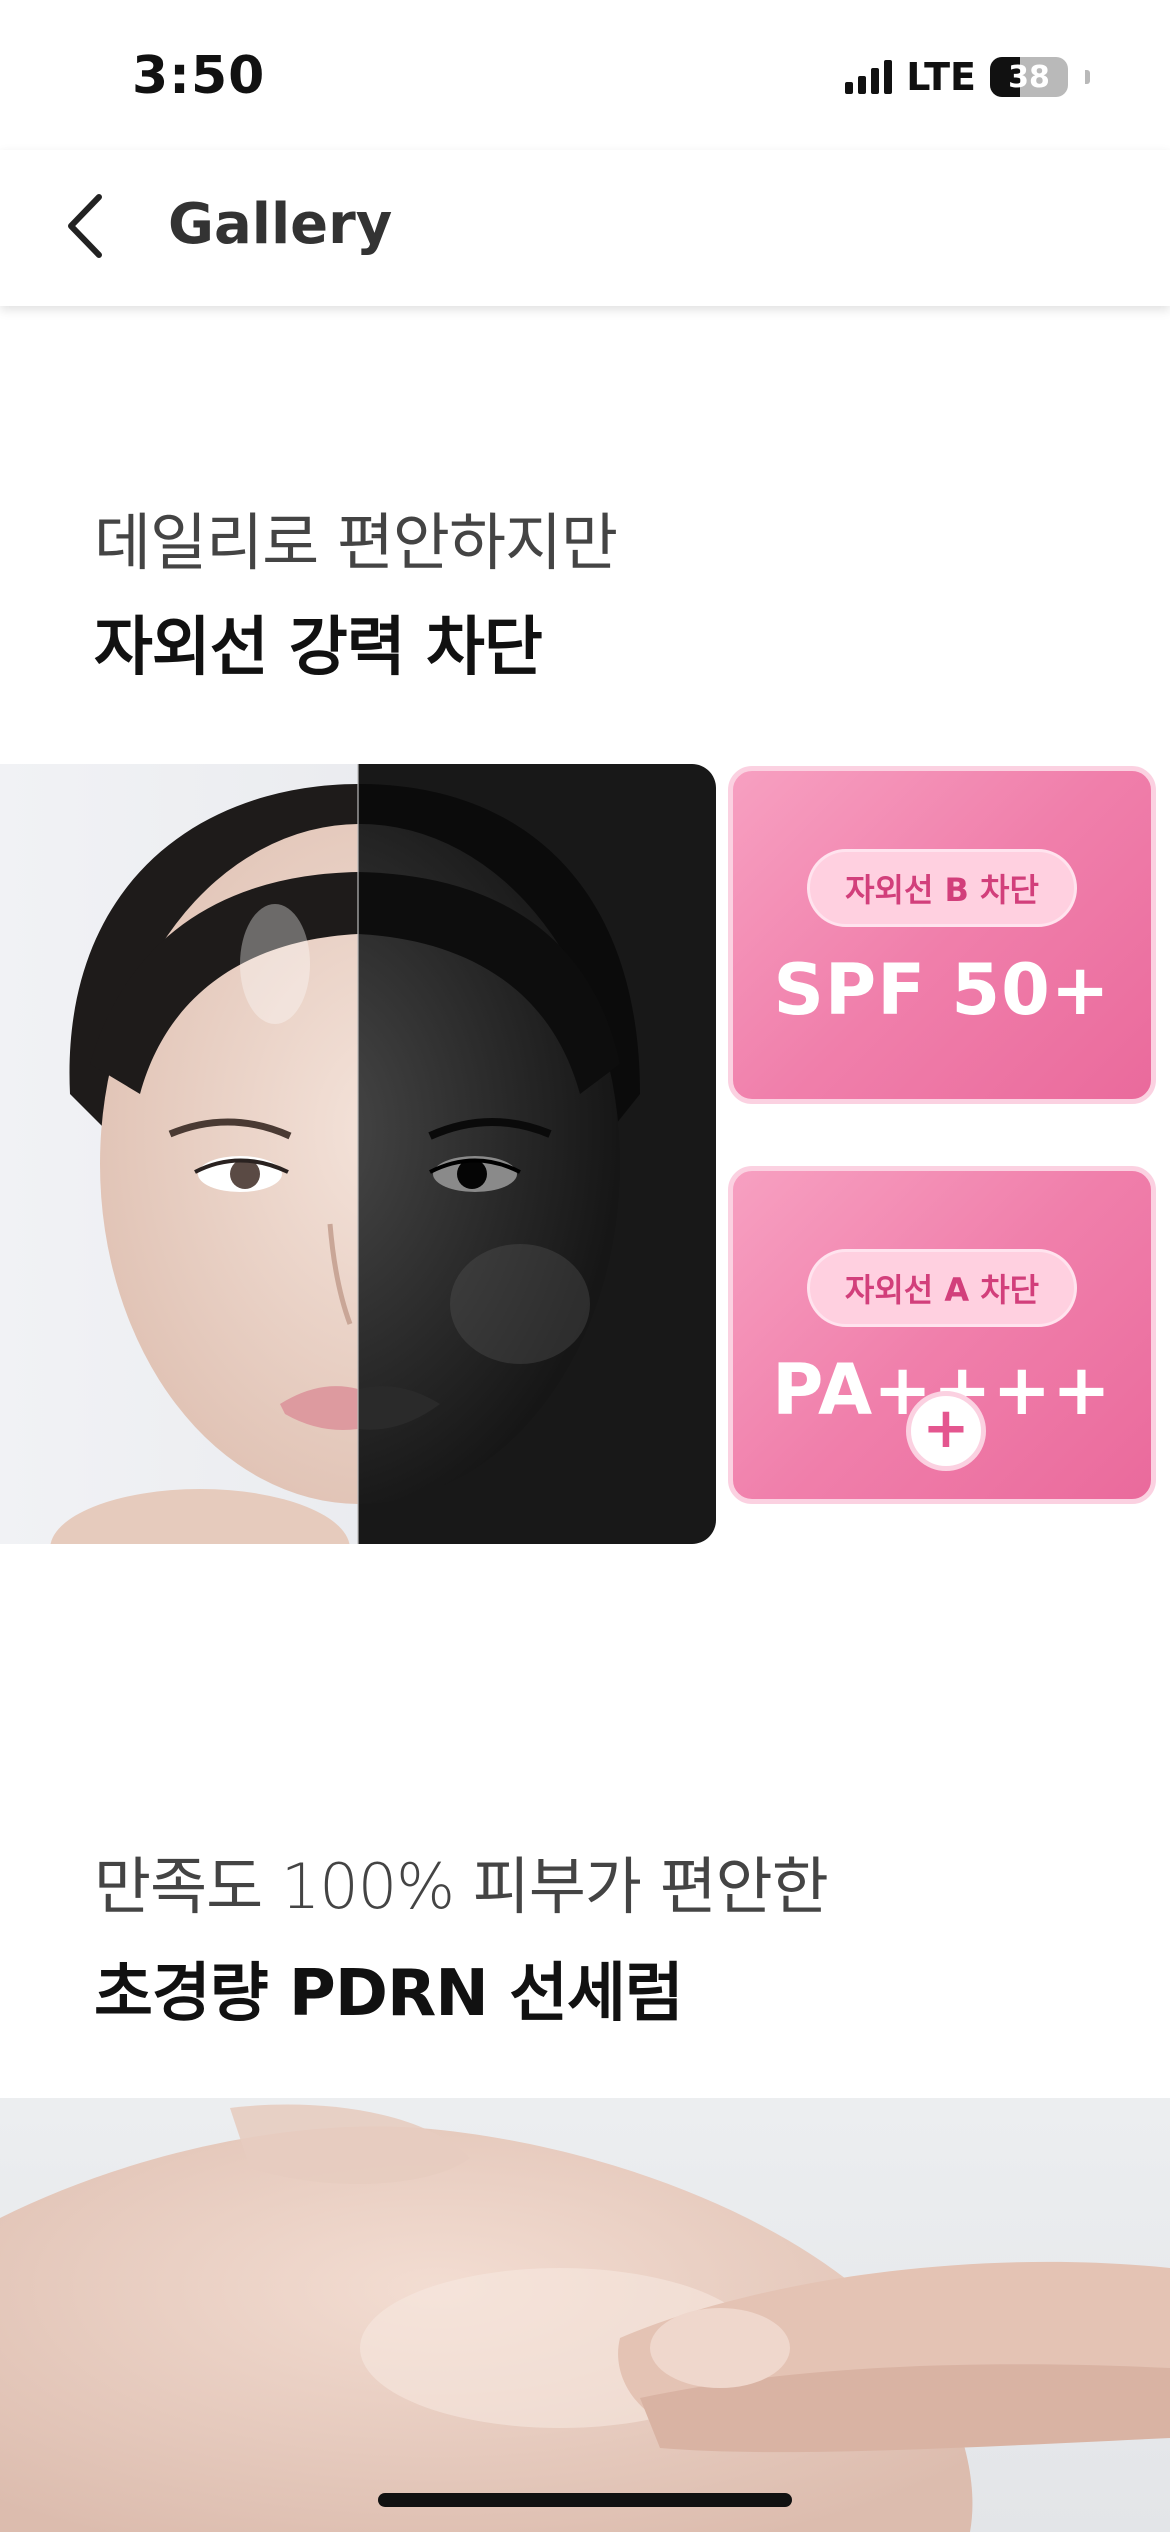 The image size is (1170, 2532). I want to click on network-type: LTE, so click(941, 77).